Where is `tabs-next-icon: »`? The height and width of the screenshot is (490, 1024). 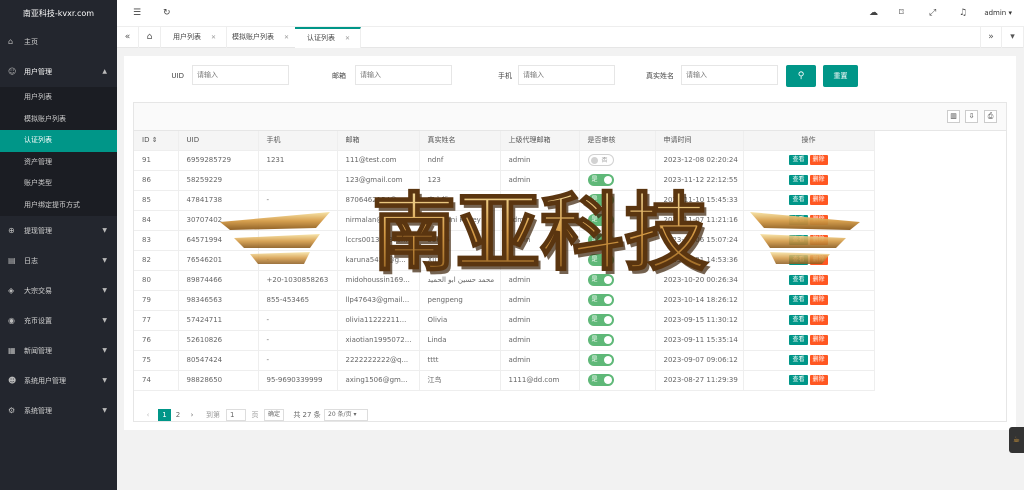 tabs-next-icon: » is located at coordinates (991, 37).